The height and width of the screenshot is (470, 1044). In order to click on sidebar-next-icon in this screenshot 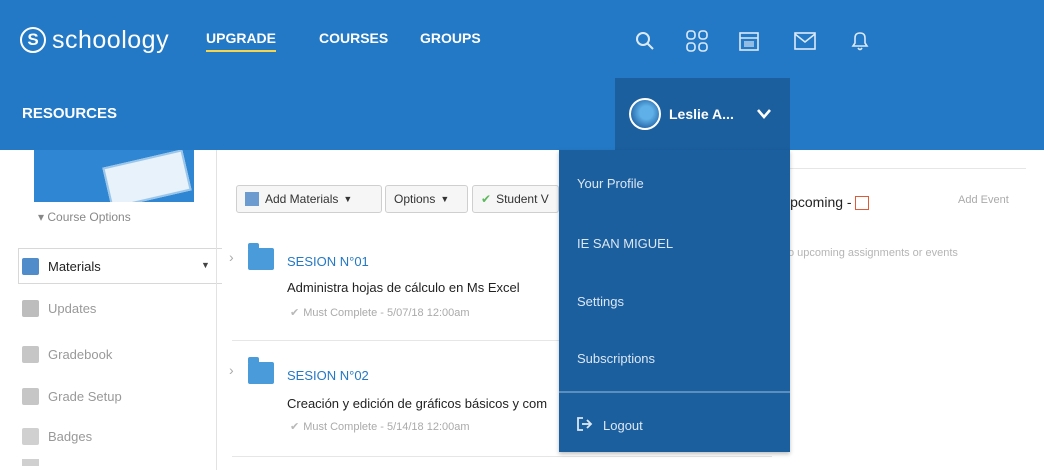, I will do `click(30, 462)`.